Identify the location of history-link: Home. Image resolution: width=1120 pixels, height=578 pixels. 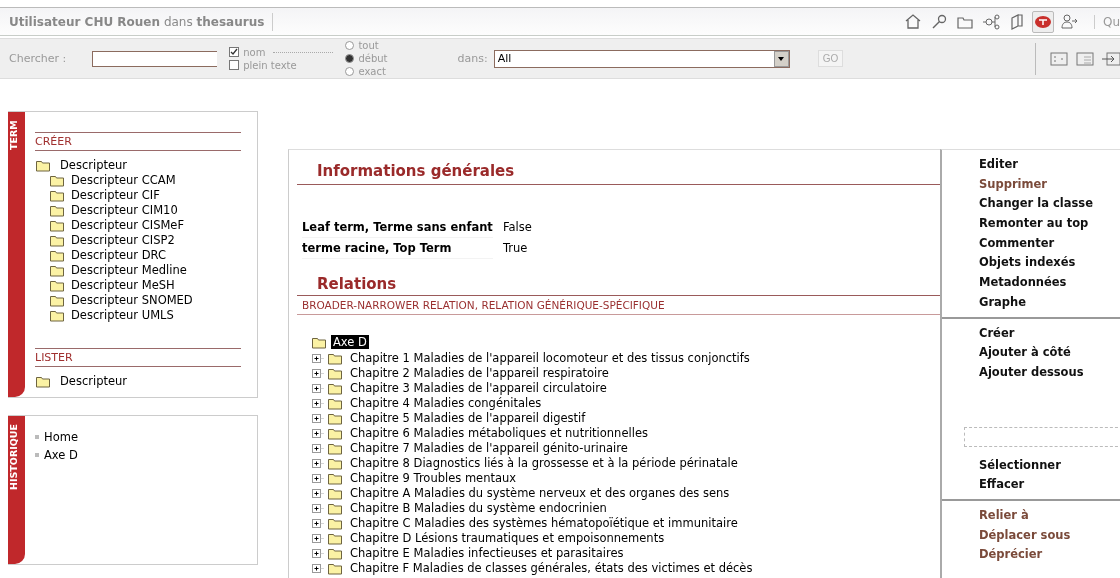
(61, 437).